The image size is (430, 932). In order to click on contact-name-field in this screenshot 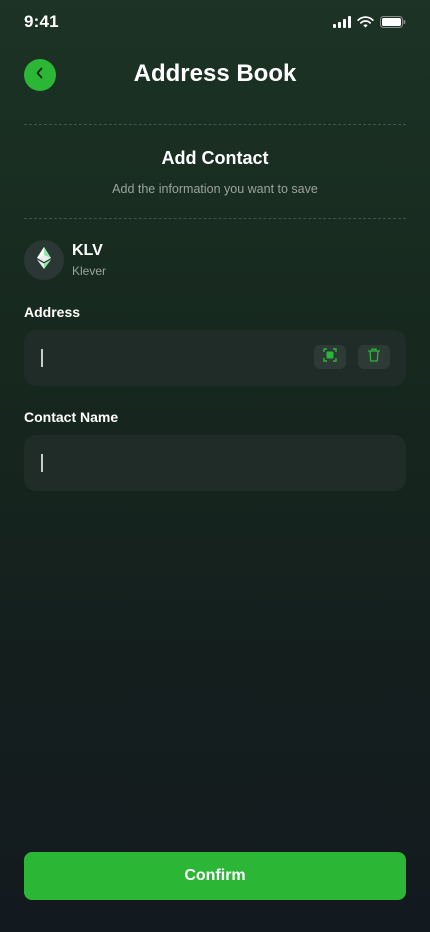, I will do `click(215, 464)`.